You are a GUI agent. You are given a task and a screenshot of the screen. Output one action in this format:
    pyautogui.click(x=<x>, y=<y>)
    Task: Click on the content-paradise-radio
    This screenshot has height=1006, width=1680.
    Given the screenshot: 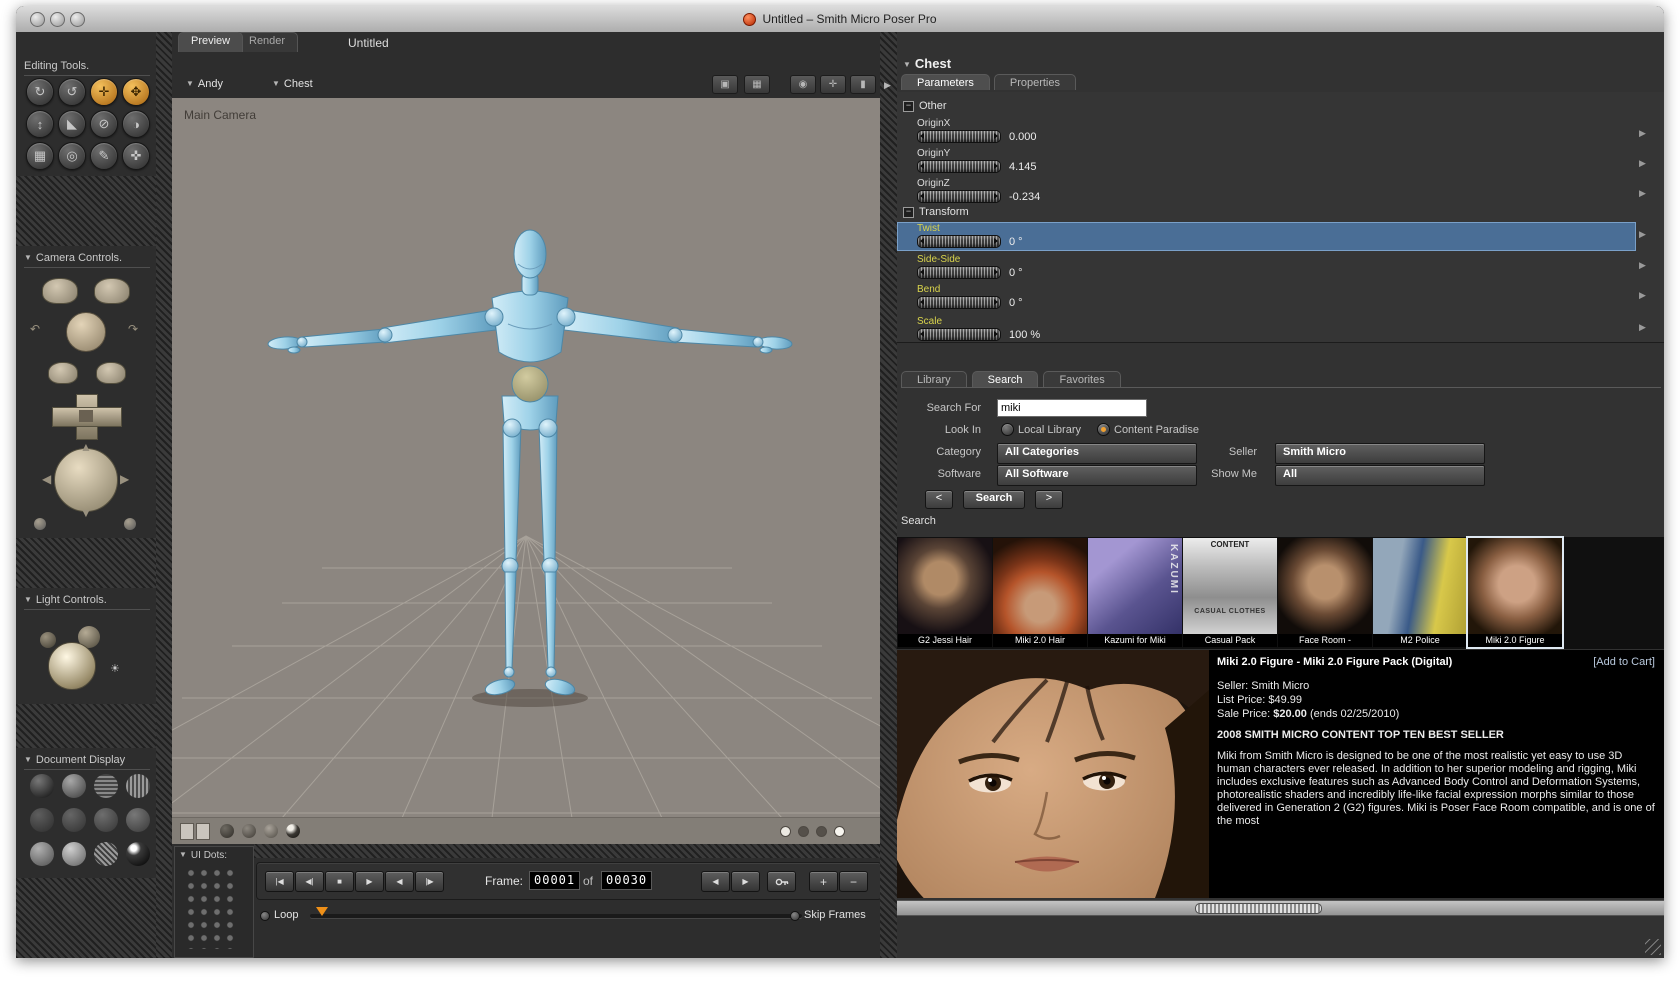 What is the action you would take?
    pyautogui.click(x=1103, y=429)
    